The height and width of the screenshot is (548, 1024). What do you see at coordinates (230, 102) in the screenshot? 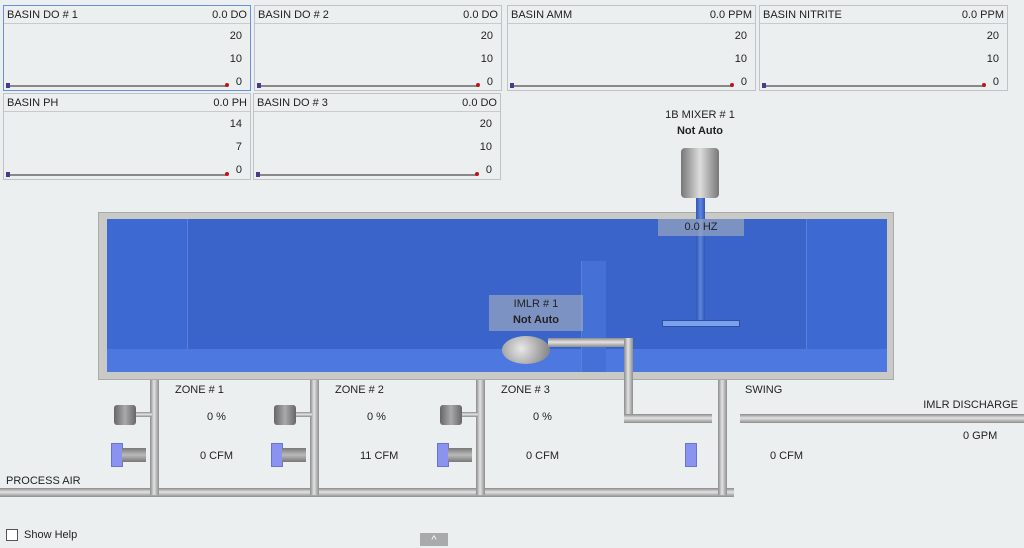
I see `panel-value: 0.0 PH` at bounding box center [230, 102].